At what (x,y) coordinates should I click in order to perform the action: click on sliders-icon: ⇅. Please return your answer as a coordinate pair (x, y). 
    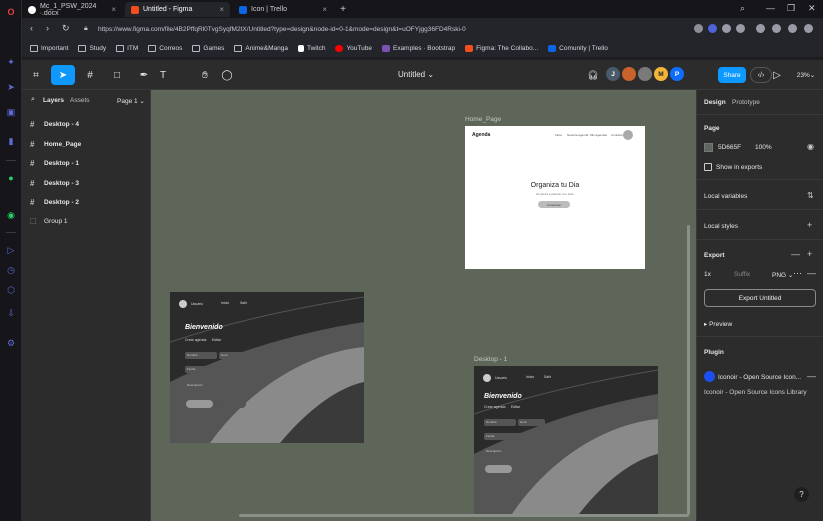
    Looking at the image, I should click on (810, 195).